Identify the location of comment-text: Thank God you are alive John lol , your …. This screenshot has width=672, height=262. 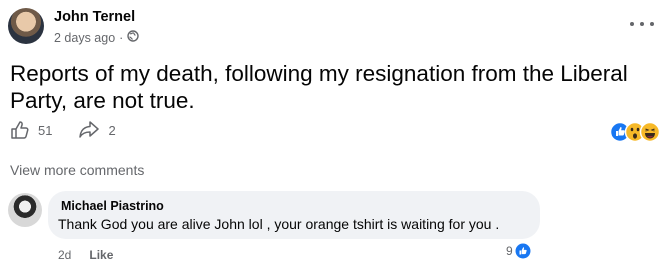
(279, 224).